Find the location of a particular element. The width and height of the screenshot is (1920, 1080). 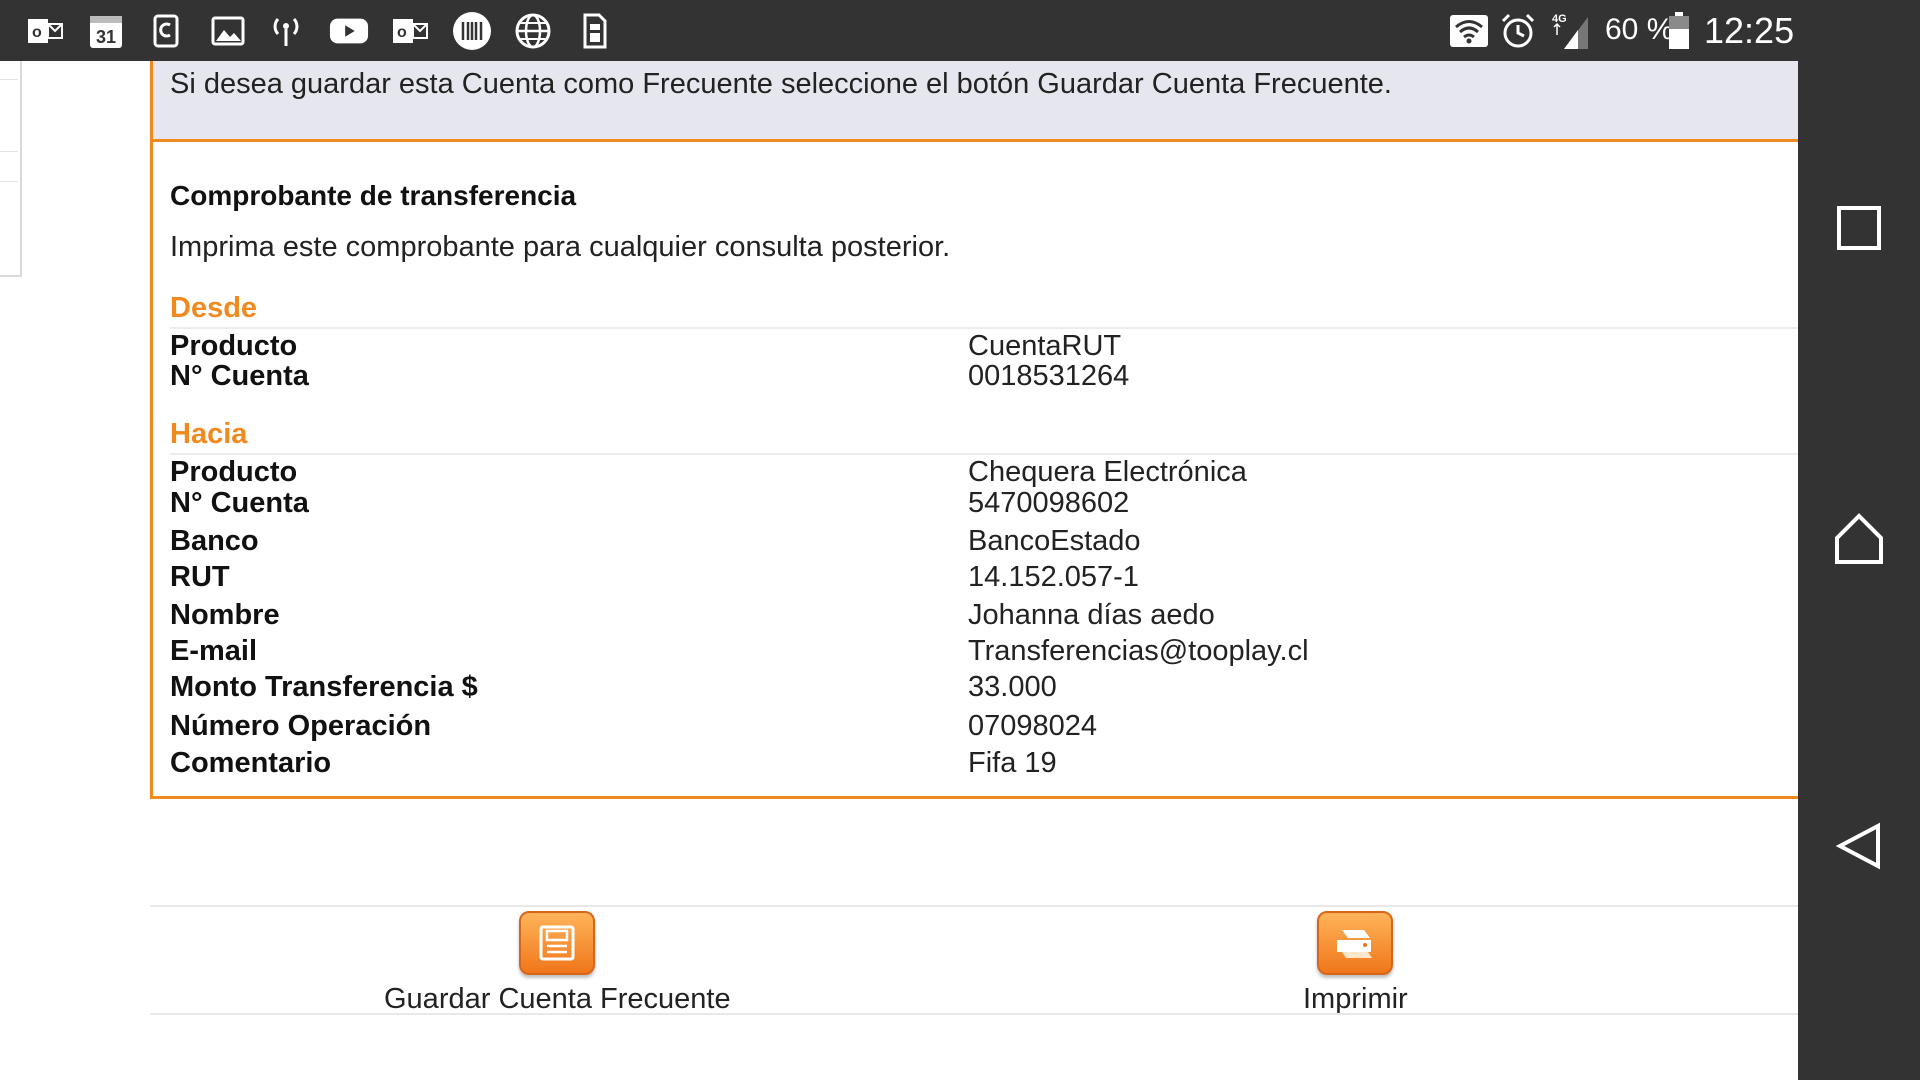

status-bar: o 31 o 4G 60 % 12:25 is located at coordinates (960, 30).